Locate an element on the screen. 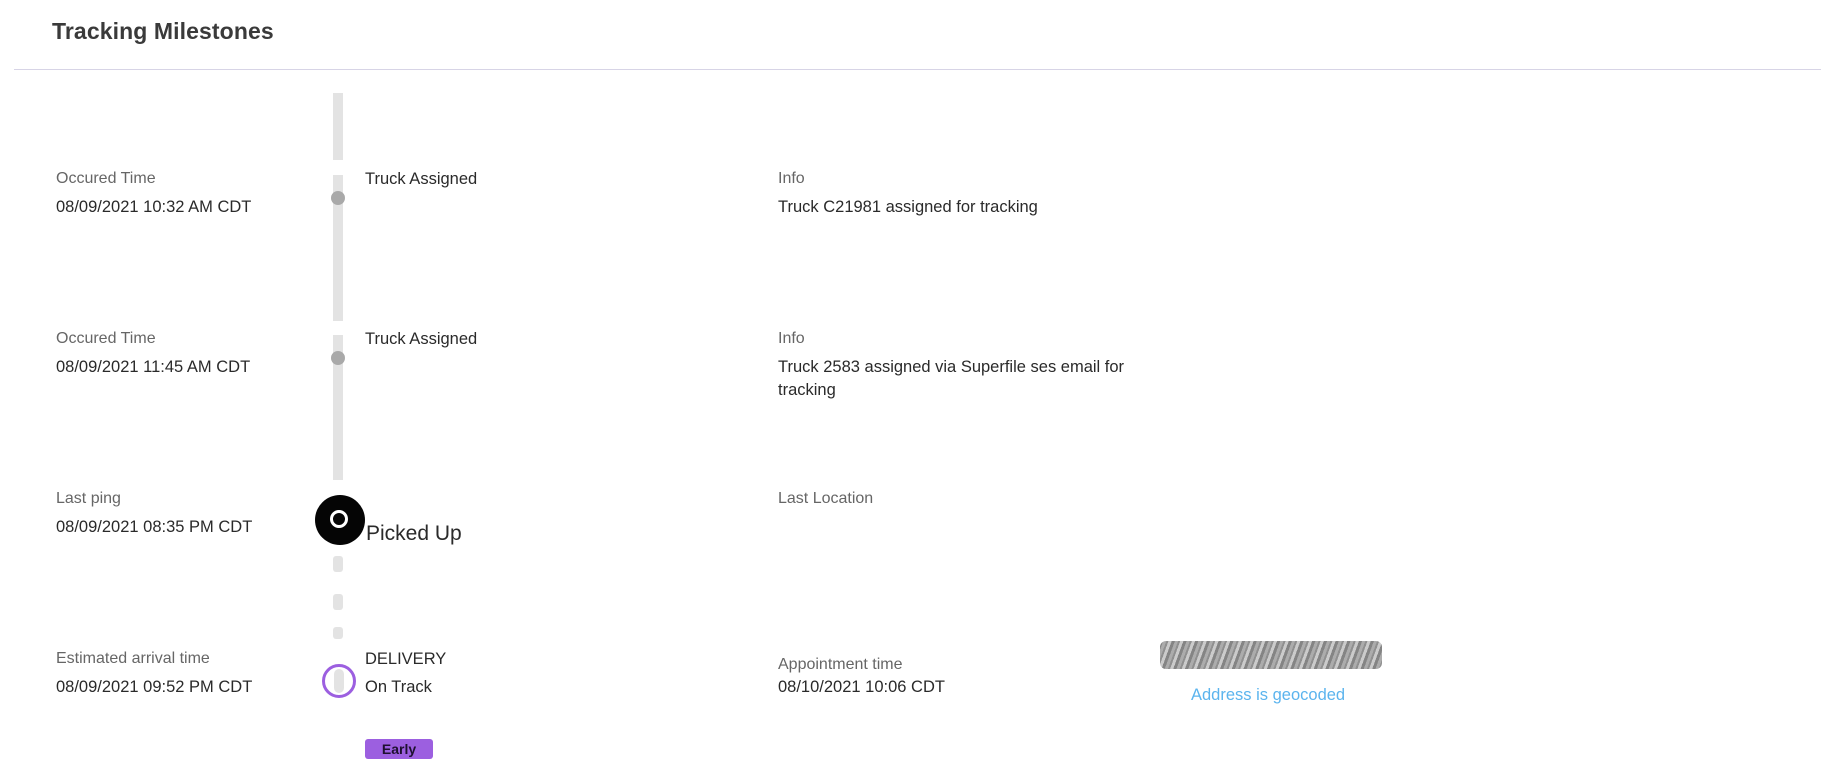  header-divider is located at coordinates (917, 69).